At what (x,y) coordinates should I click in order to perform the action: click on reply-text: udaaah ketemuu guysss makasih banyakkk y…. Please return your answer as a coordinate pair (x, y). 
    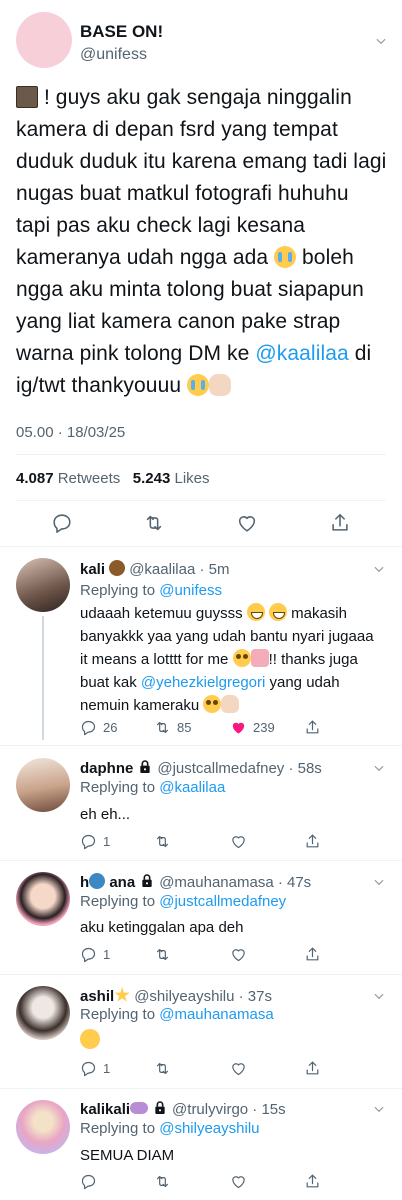
    Looking at the image, I should click on (227, 658).